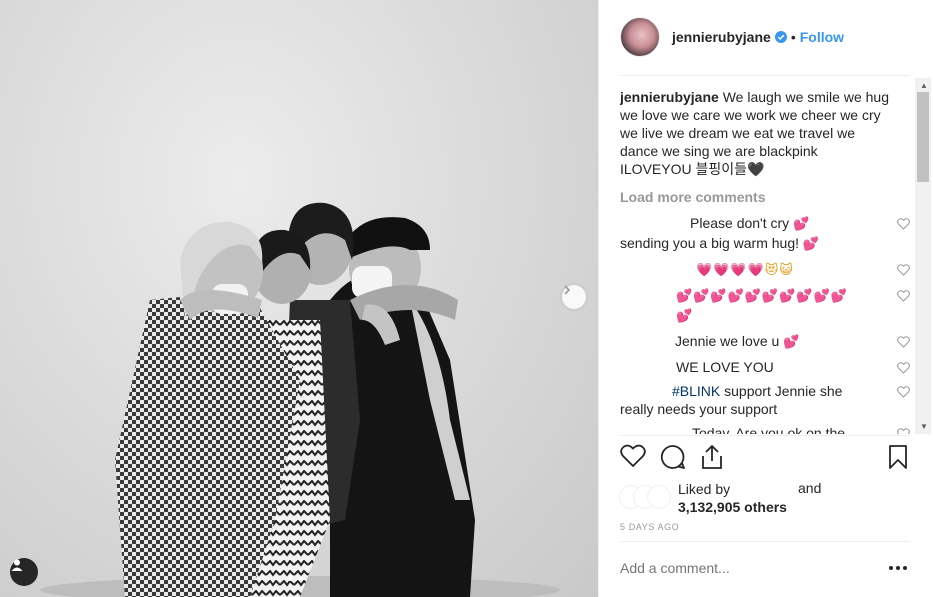 Image resolution: width=933 pixels, height=597 pixels. Describe the element at coordinates (709, 243) in the screenshot. I see `comment-text: sending you a big warm hug!` at that location.